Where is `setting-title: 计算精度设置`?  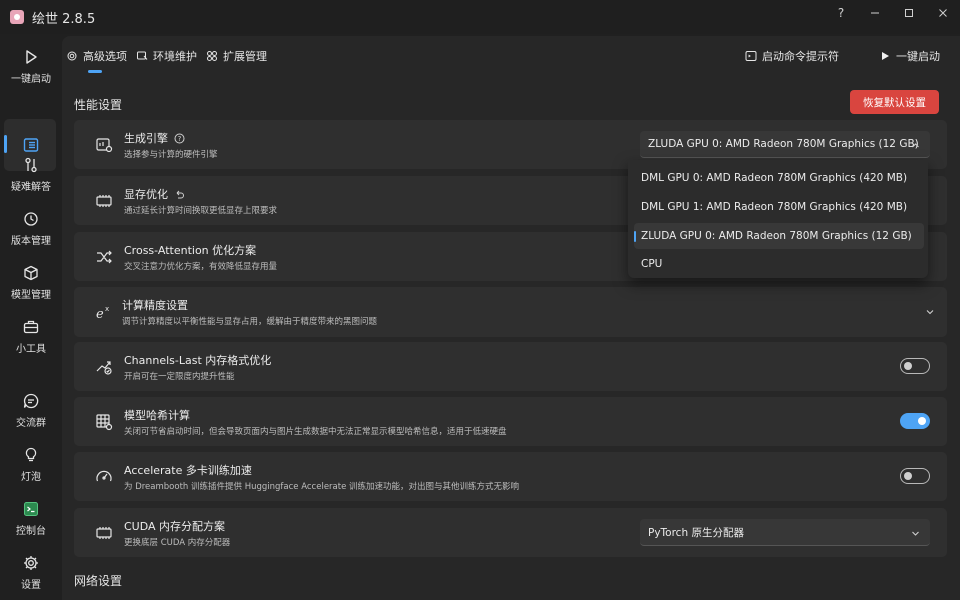 setting-title: 计算精度设置 is located at coordinates (155, 305).